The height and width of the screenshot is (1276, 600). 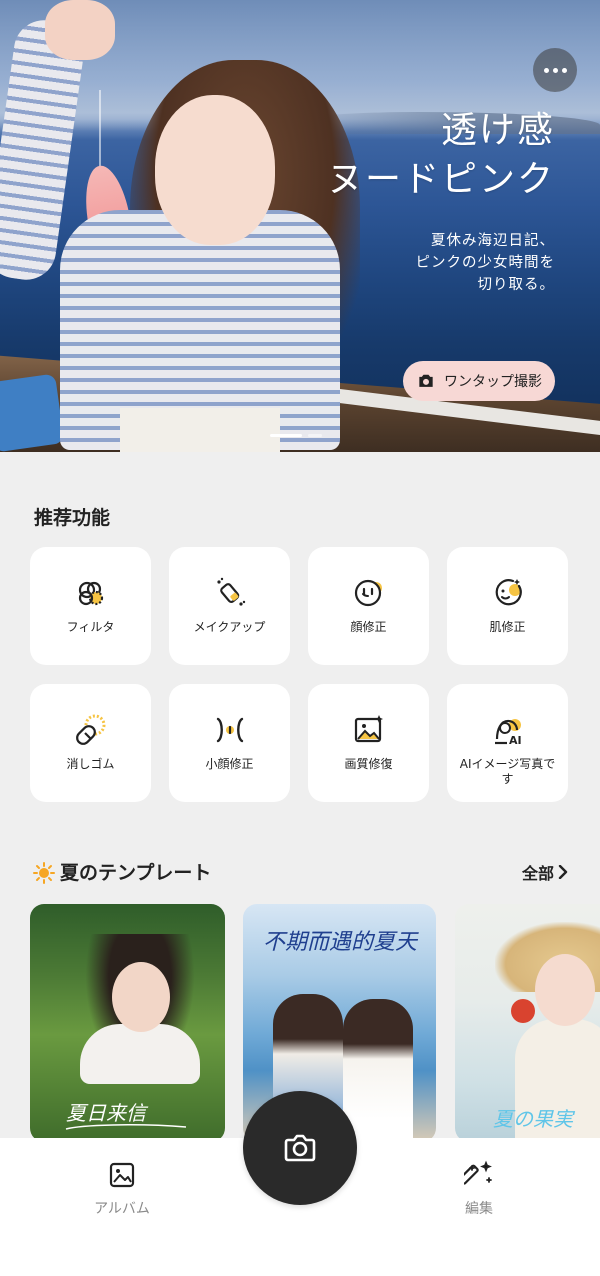 What do you see at coordinates (368, 729) in the screenshot?
I see `image-restore-icon` at bounding box center [368, 729].